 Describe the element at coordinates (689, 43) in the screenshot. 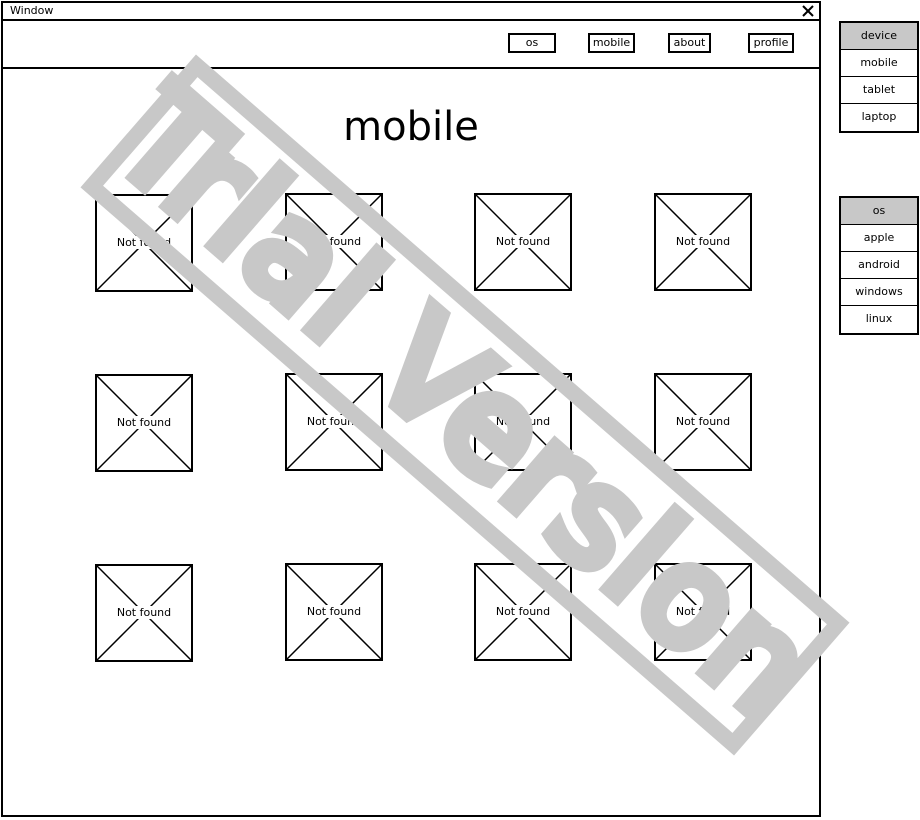

I see `nav-button-about: about` at that location.